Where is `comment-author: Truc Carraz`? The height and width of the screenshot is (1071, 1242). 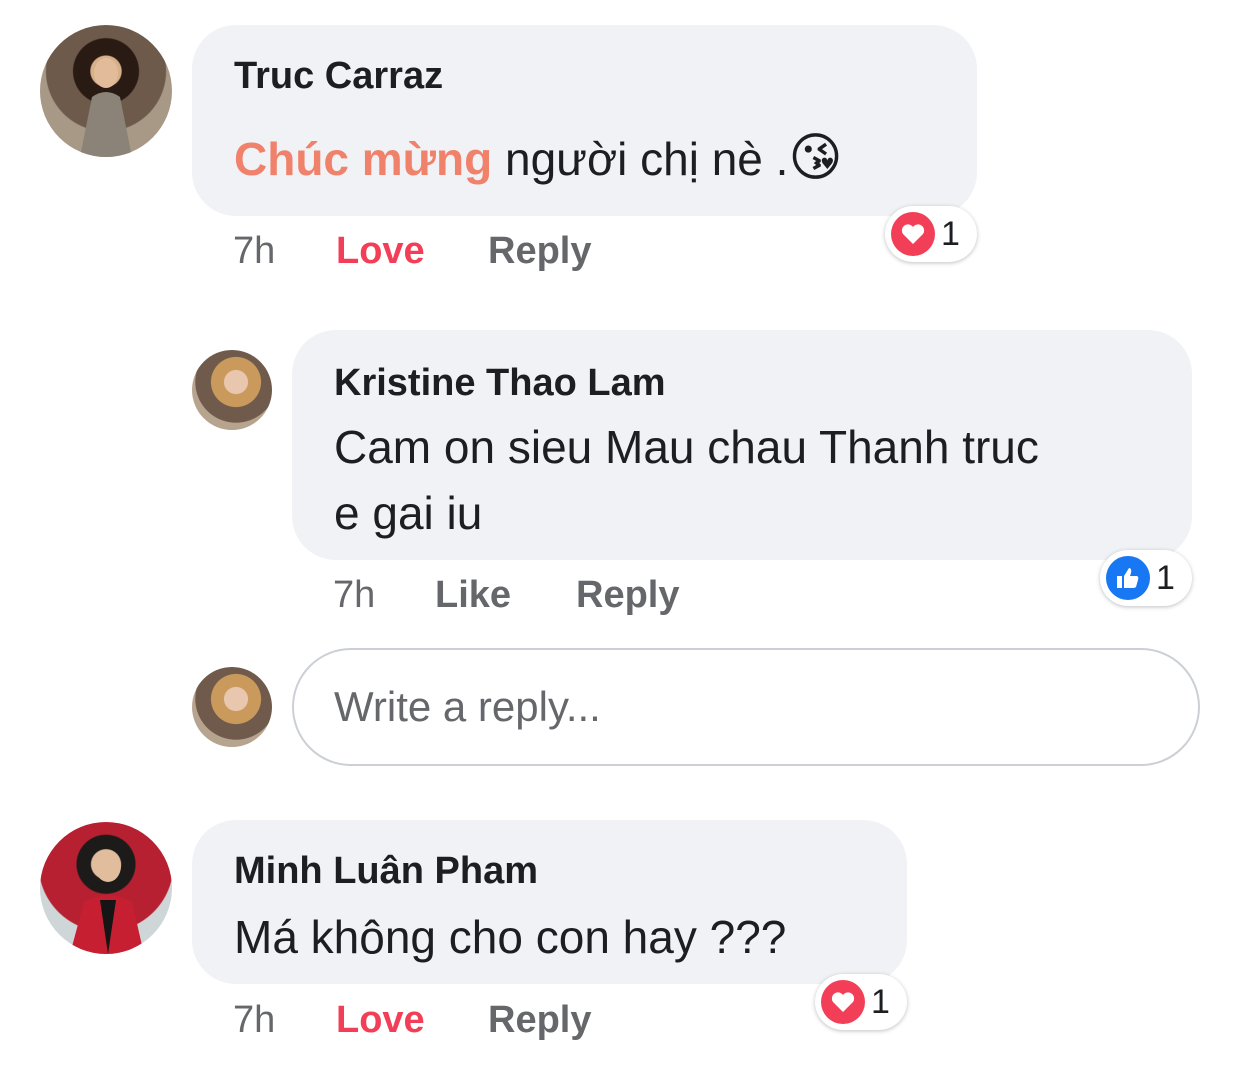
comment-author: Truc Carraz is located at coordinates (338, 76).